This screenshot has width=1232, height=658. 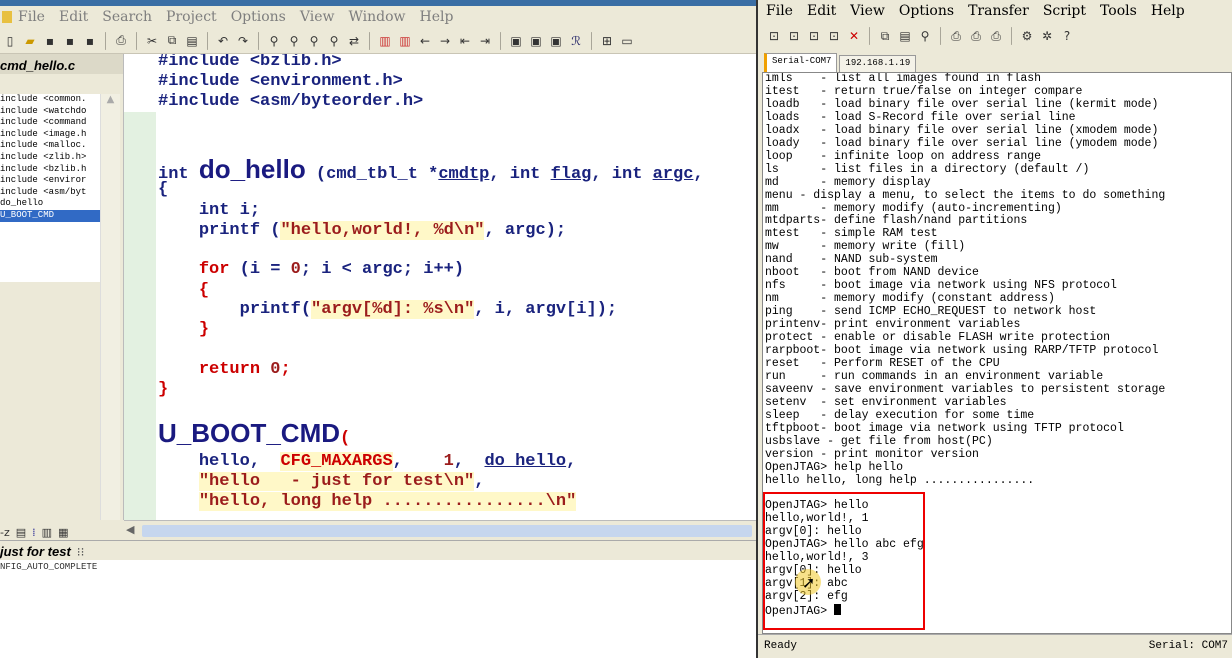 I want to click on properties-icon: ▦, so click(x=63, y=532).